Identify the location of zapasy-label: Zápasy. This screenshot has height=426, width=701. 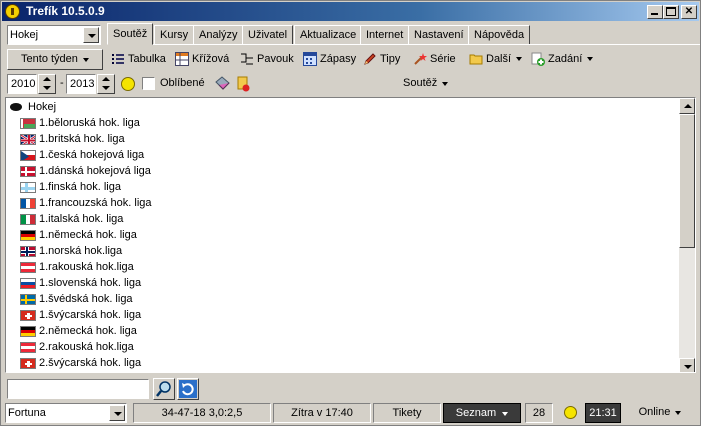
(338, 59).